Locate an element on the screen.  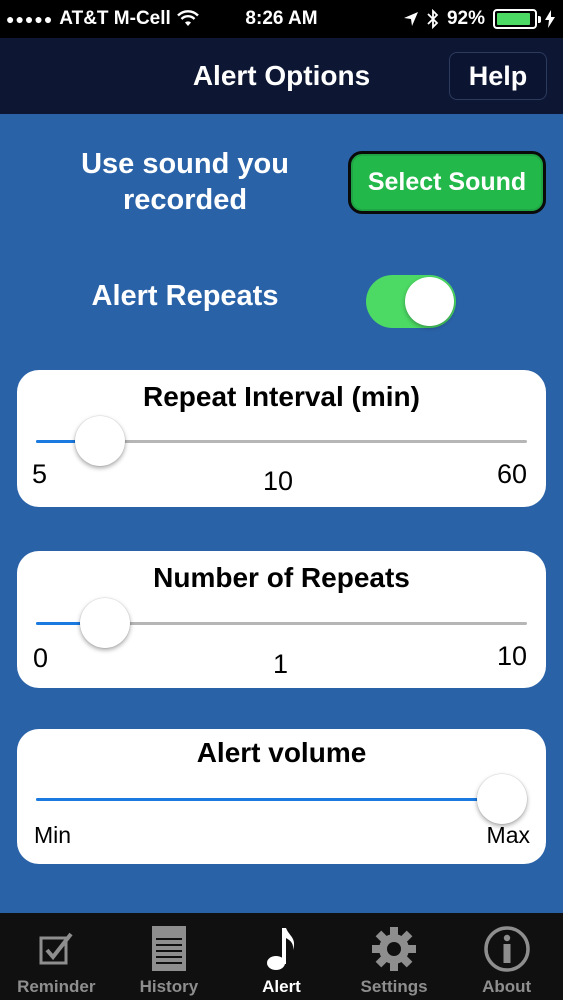
number-of-repeats-card: Number of Repeats 0 1 10 is located at coordinates (281, 619).